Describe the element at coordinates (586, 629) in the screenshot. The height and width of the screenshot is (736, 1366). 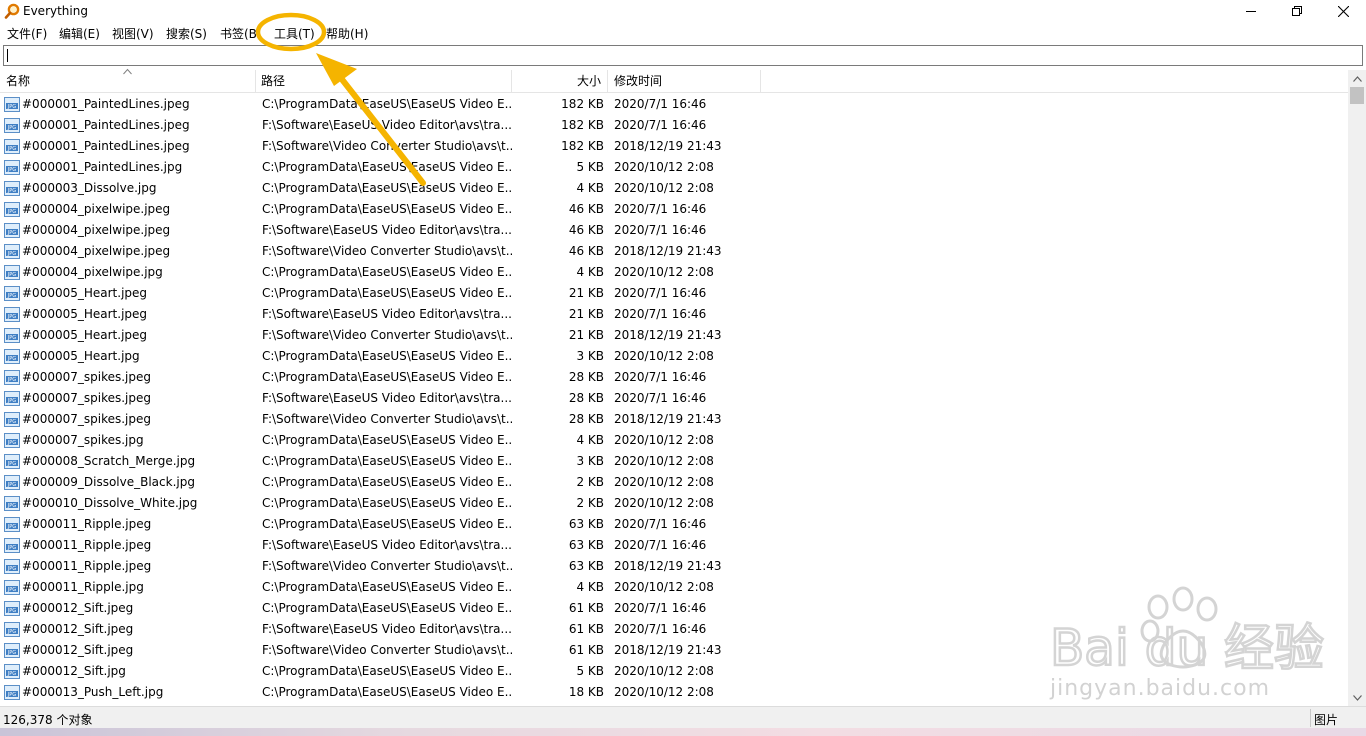
I see `file-size: 61 KB` at that location.